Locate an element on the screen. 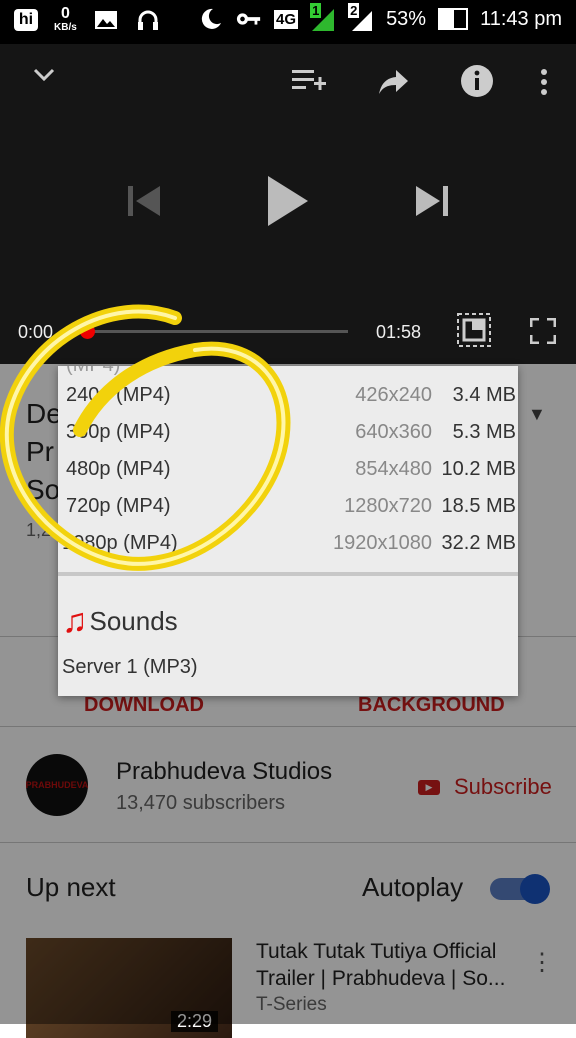  sounds-label: Sounds is located at coordinates (133, 621).